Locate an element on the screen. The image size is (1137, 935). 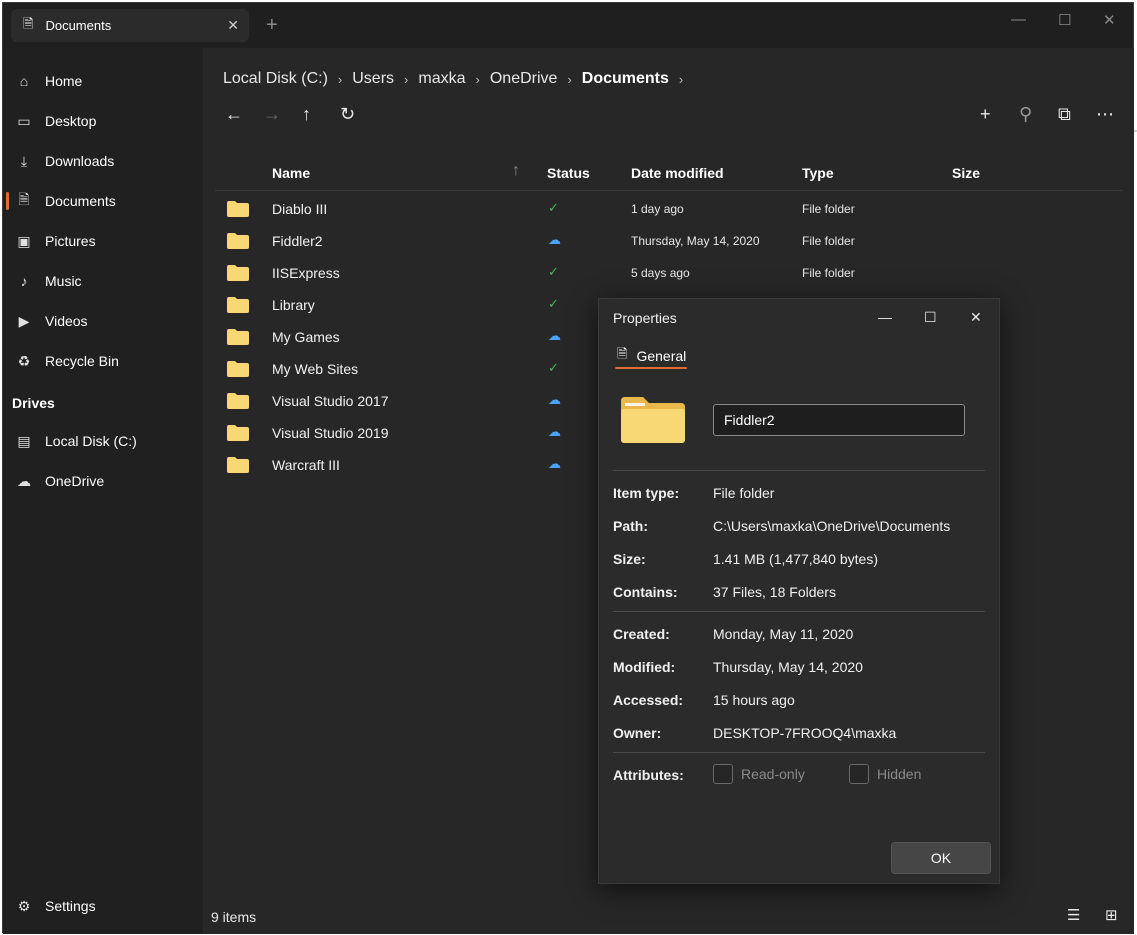
sidebar-item-label: Documents is located at coordinates (80, 201).